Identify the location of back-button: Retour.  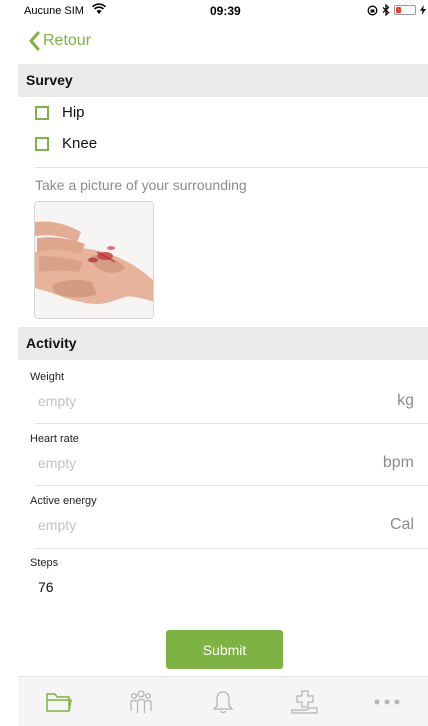
(59, 41).